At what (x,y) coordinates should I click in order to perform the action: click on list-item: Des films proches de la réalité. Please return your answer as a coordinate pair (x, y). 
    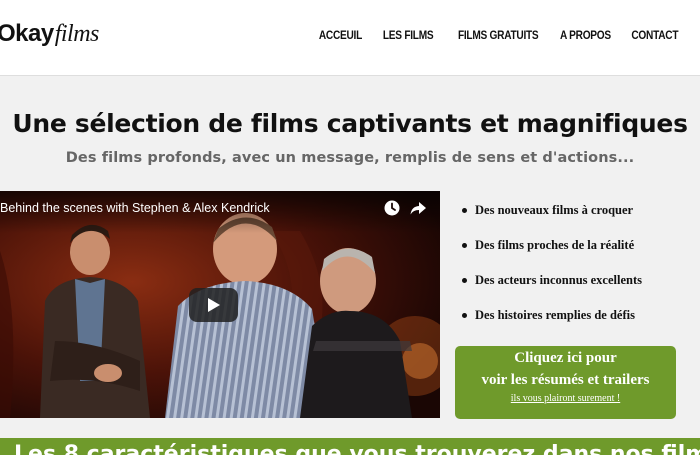
    Looking at the image, I should click on (551, 245).